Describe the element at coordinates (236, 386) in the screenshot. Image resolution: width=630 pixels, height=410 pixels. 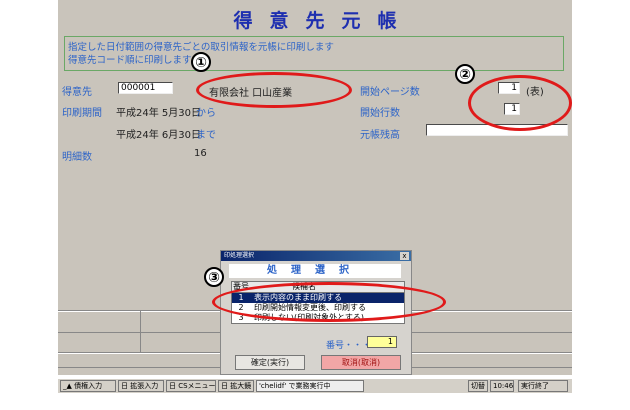
I see `taskbar-item-4: 日 拡大鏡` at that location.